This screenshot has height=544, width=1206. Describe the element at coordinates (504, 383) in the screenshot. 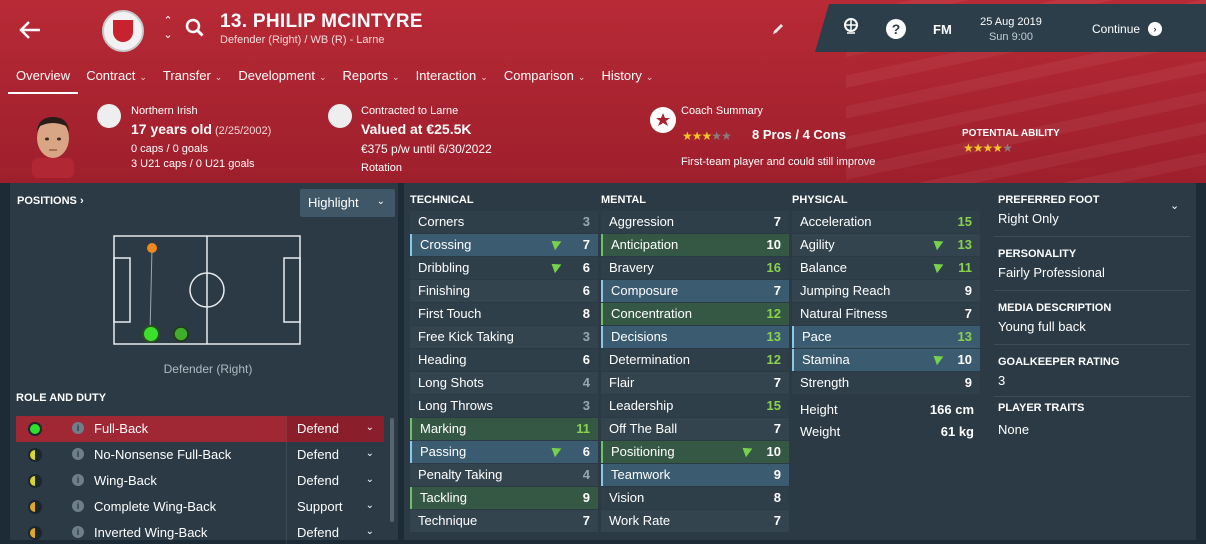

I see `attribute-row: Long Shots 4` at that location.